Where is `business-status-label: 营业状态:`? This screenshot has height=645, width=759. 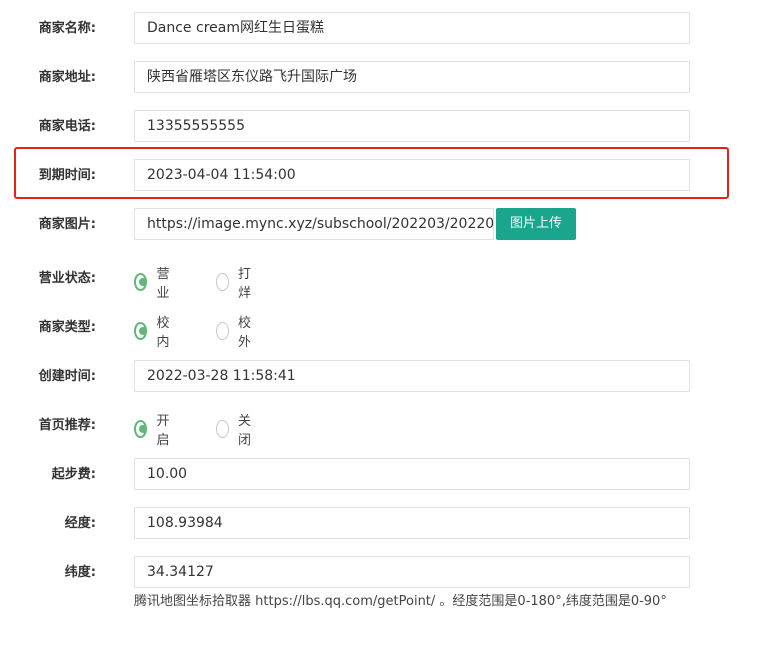 business-status-label: 营业状态: is located at coordinates (67, 278).